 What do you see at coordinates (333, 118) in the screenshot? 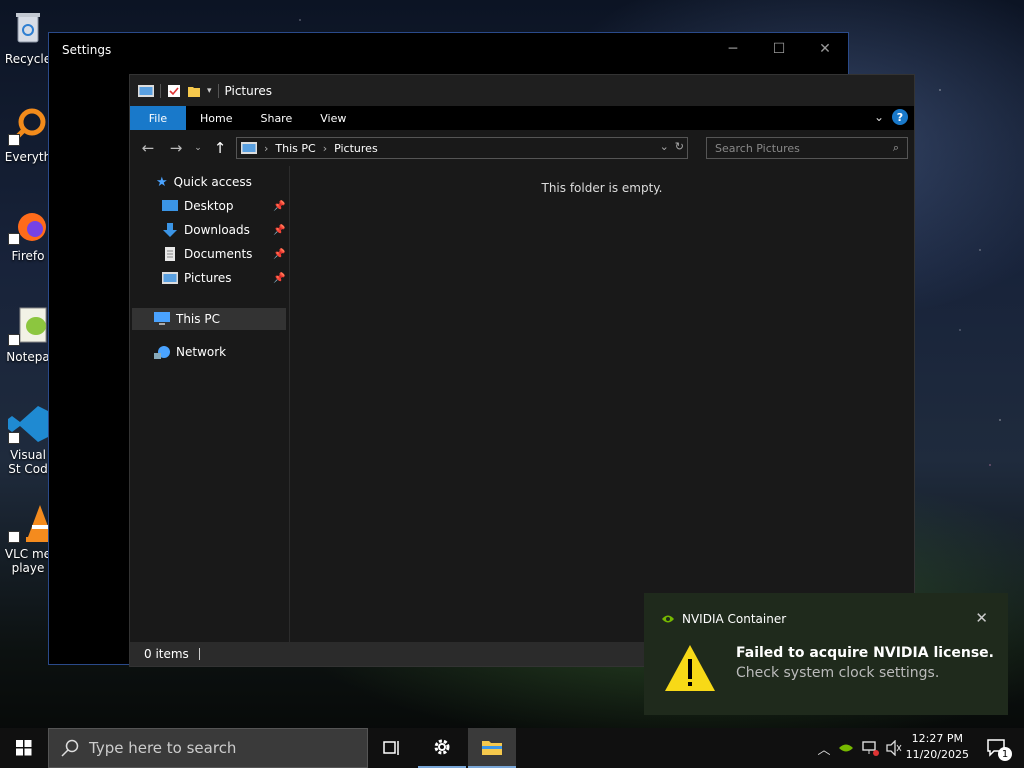
I see `tab-view: View` at bounding box center [333, 118].